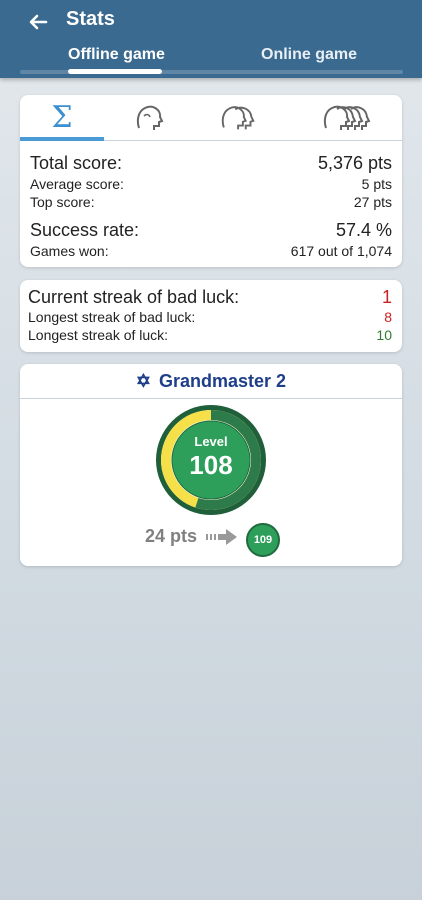 This screenshot has height=900, width=422. Describe the element at coordinates (116, 55) in the screenshot. I see `tab-offline-game: Offline game` at that location.